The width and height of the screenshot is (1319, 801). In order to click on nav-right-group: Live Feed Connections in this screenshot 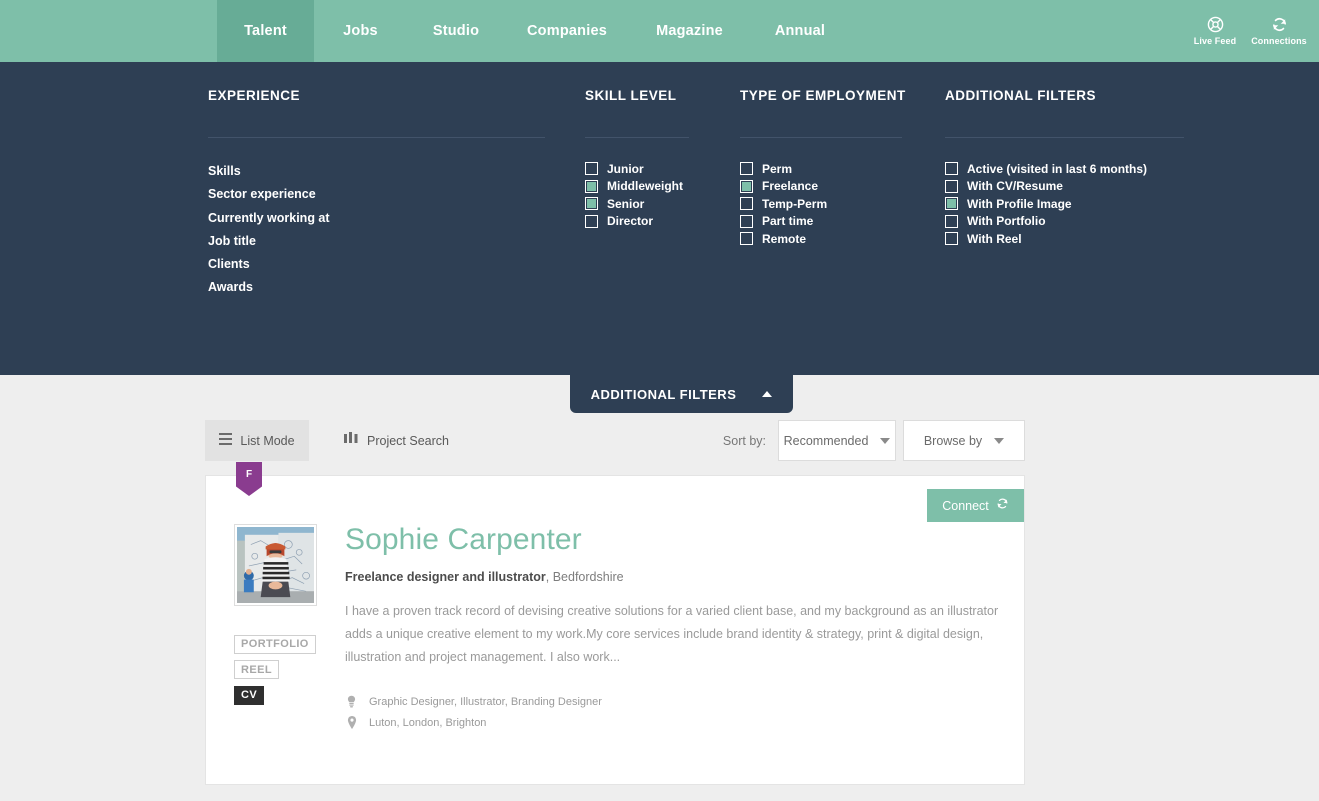, I will do `click(1251, 31)`.